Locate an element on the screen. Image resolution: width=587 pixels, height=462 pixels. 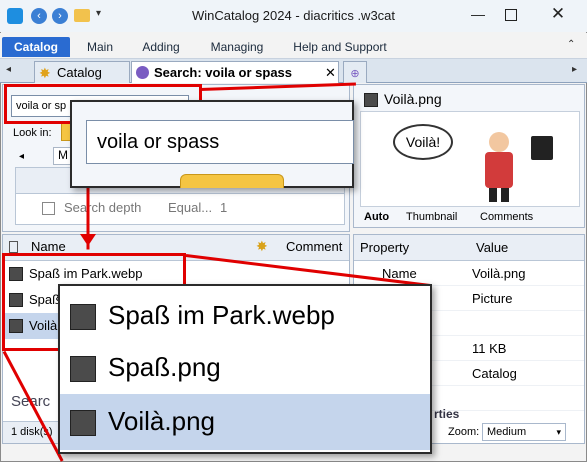
new-tab-icon: ⊕ is located at coordinates (355, 74).